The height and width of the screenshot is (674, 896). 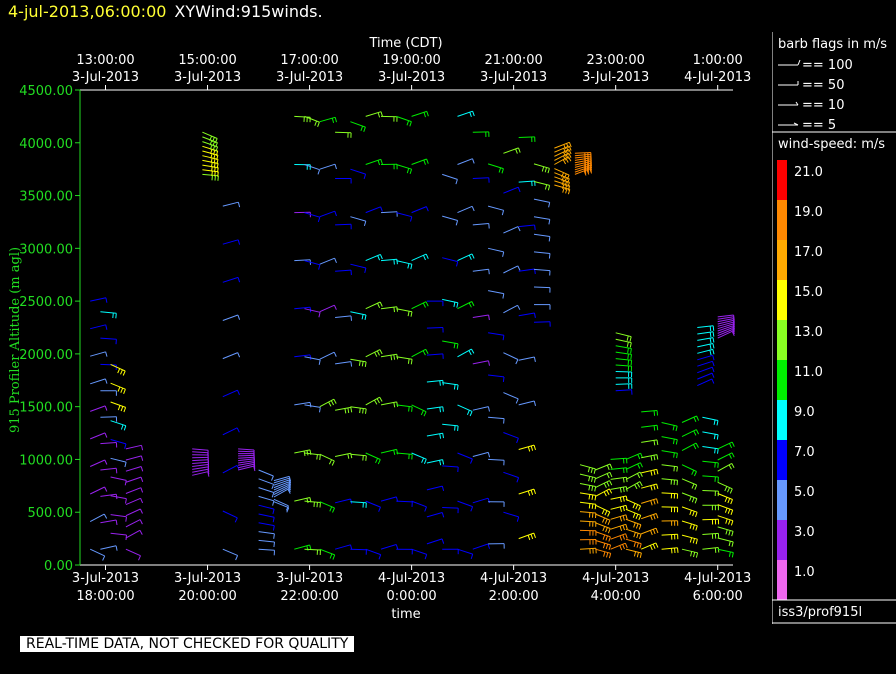 What do you see at coordinates (309, 60) in the screenshot?
I see `top-tick-time: 17:00:00` at bounding box center [309, 60].